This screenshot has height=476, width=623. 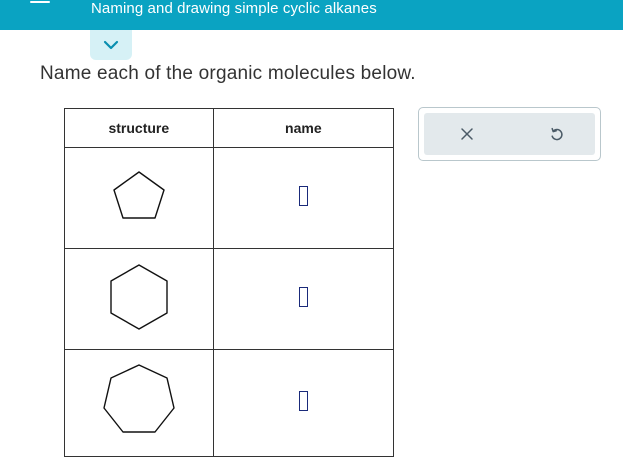 I want to click on hamburger-menu-icon, so click(x=40, y=6).